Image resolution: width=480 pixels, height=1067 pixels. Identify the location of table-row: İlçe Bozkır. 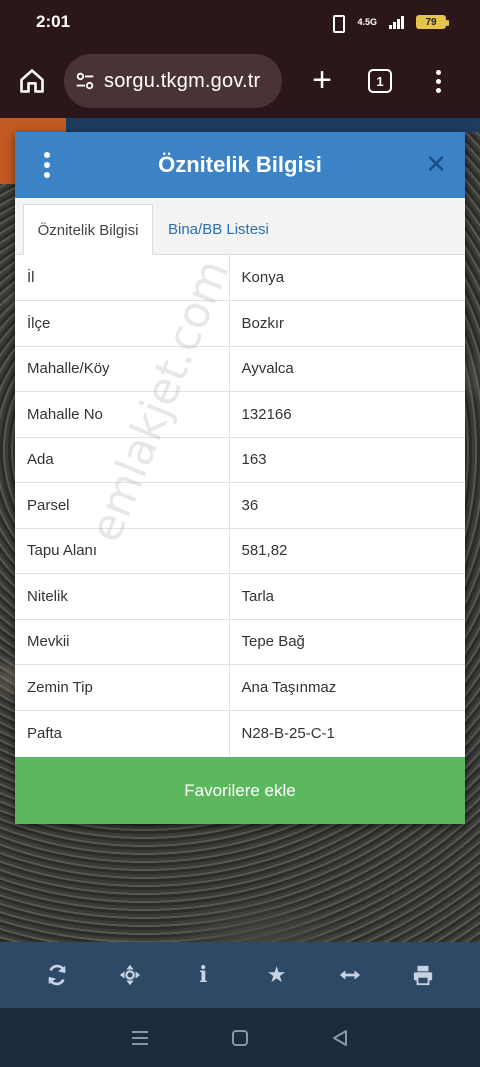
(240, 323).